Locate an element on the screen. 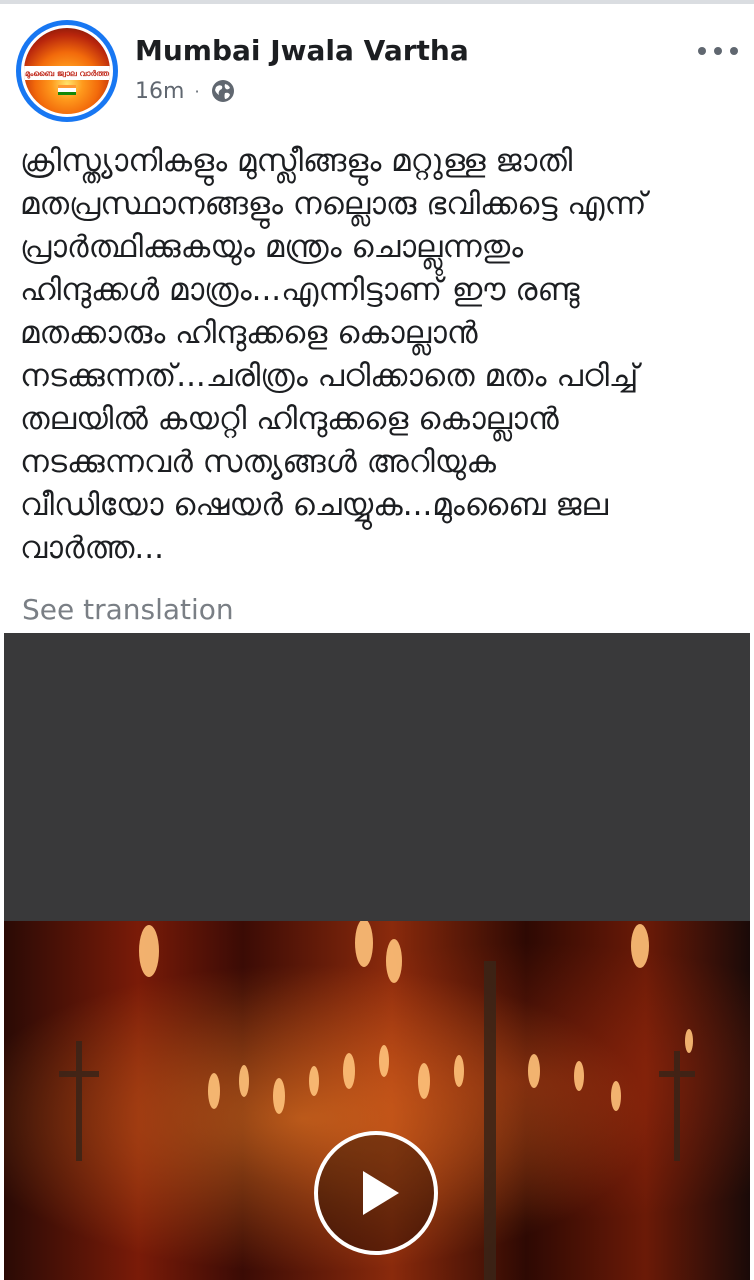  play-icon is located at coordinates (381, 1193).